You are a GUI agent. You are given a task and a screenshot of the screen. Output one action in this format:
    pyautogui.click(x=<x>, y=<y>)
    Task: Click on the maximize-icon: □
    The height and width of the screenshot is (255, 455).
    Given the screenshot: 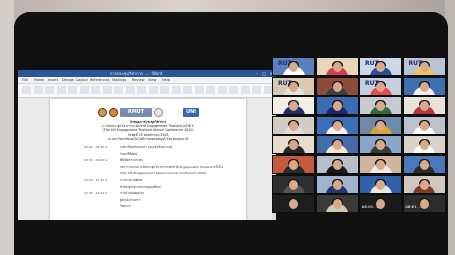 What is the action you would take?
    pyautogui.click(x=264, y=73)
    